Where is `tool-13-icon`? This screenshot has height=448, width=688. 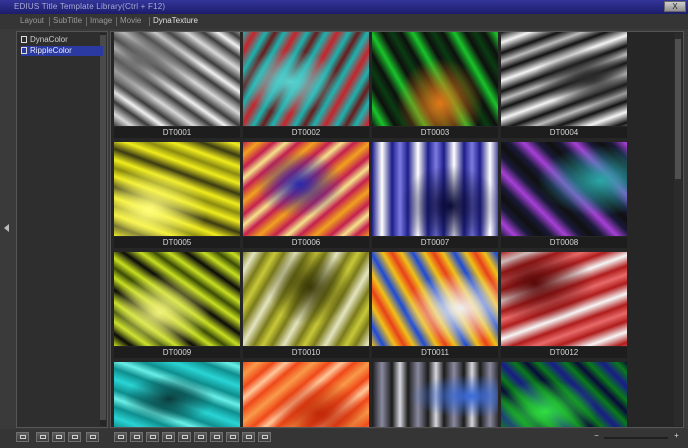
tool-13-icon is located at coordinates (232, 437).